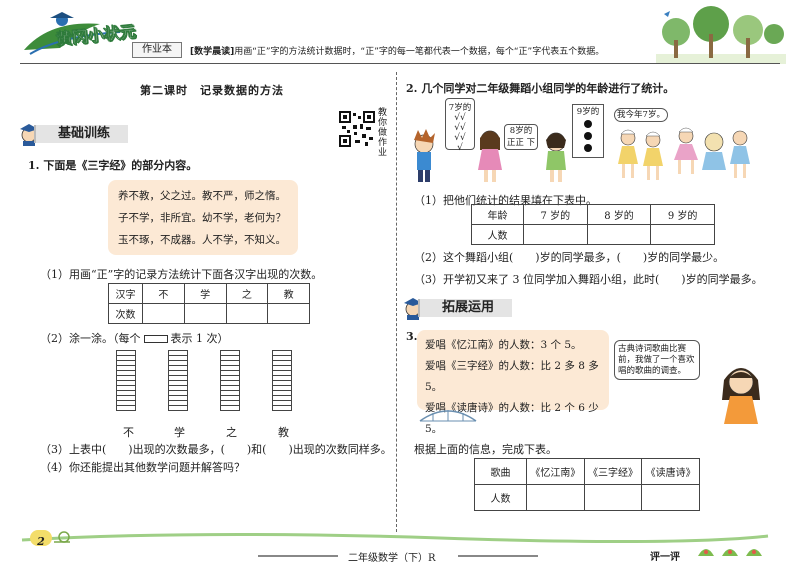 The width and height of the screenshot is (790, 577). What do you see at coordinates (448, 416) in the screenshot?
I see `bridge-icon` at bounding box center [448, 416].